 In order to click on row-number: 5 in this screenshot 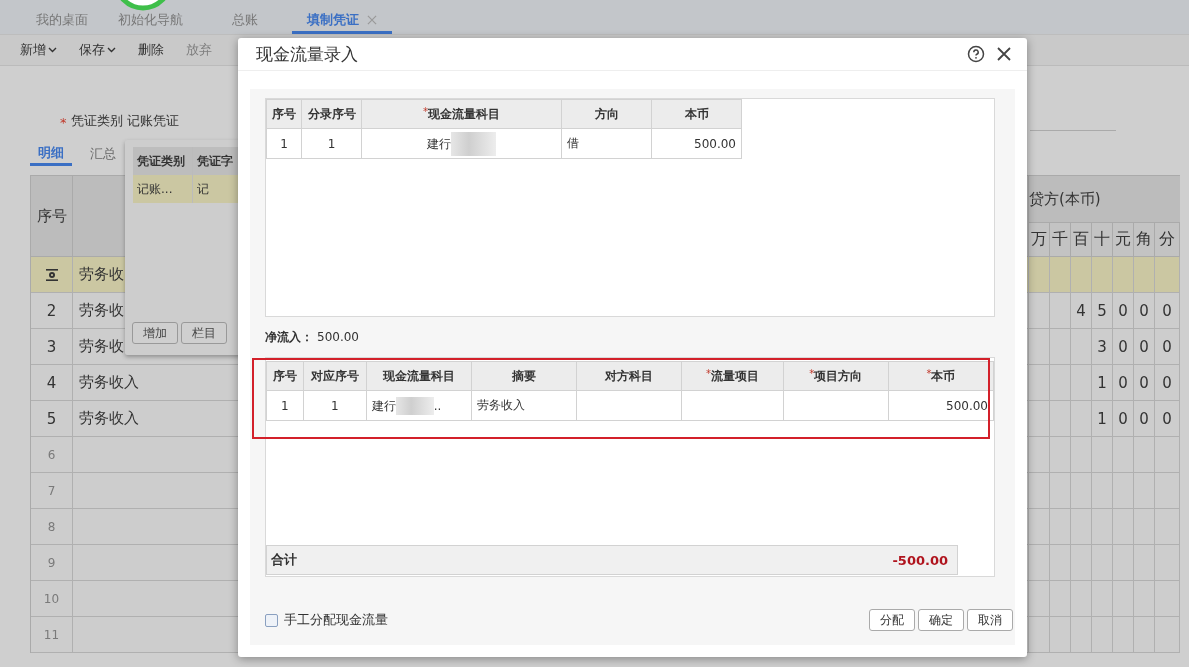, I will do `click(51, 418)`.